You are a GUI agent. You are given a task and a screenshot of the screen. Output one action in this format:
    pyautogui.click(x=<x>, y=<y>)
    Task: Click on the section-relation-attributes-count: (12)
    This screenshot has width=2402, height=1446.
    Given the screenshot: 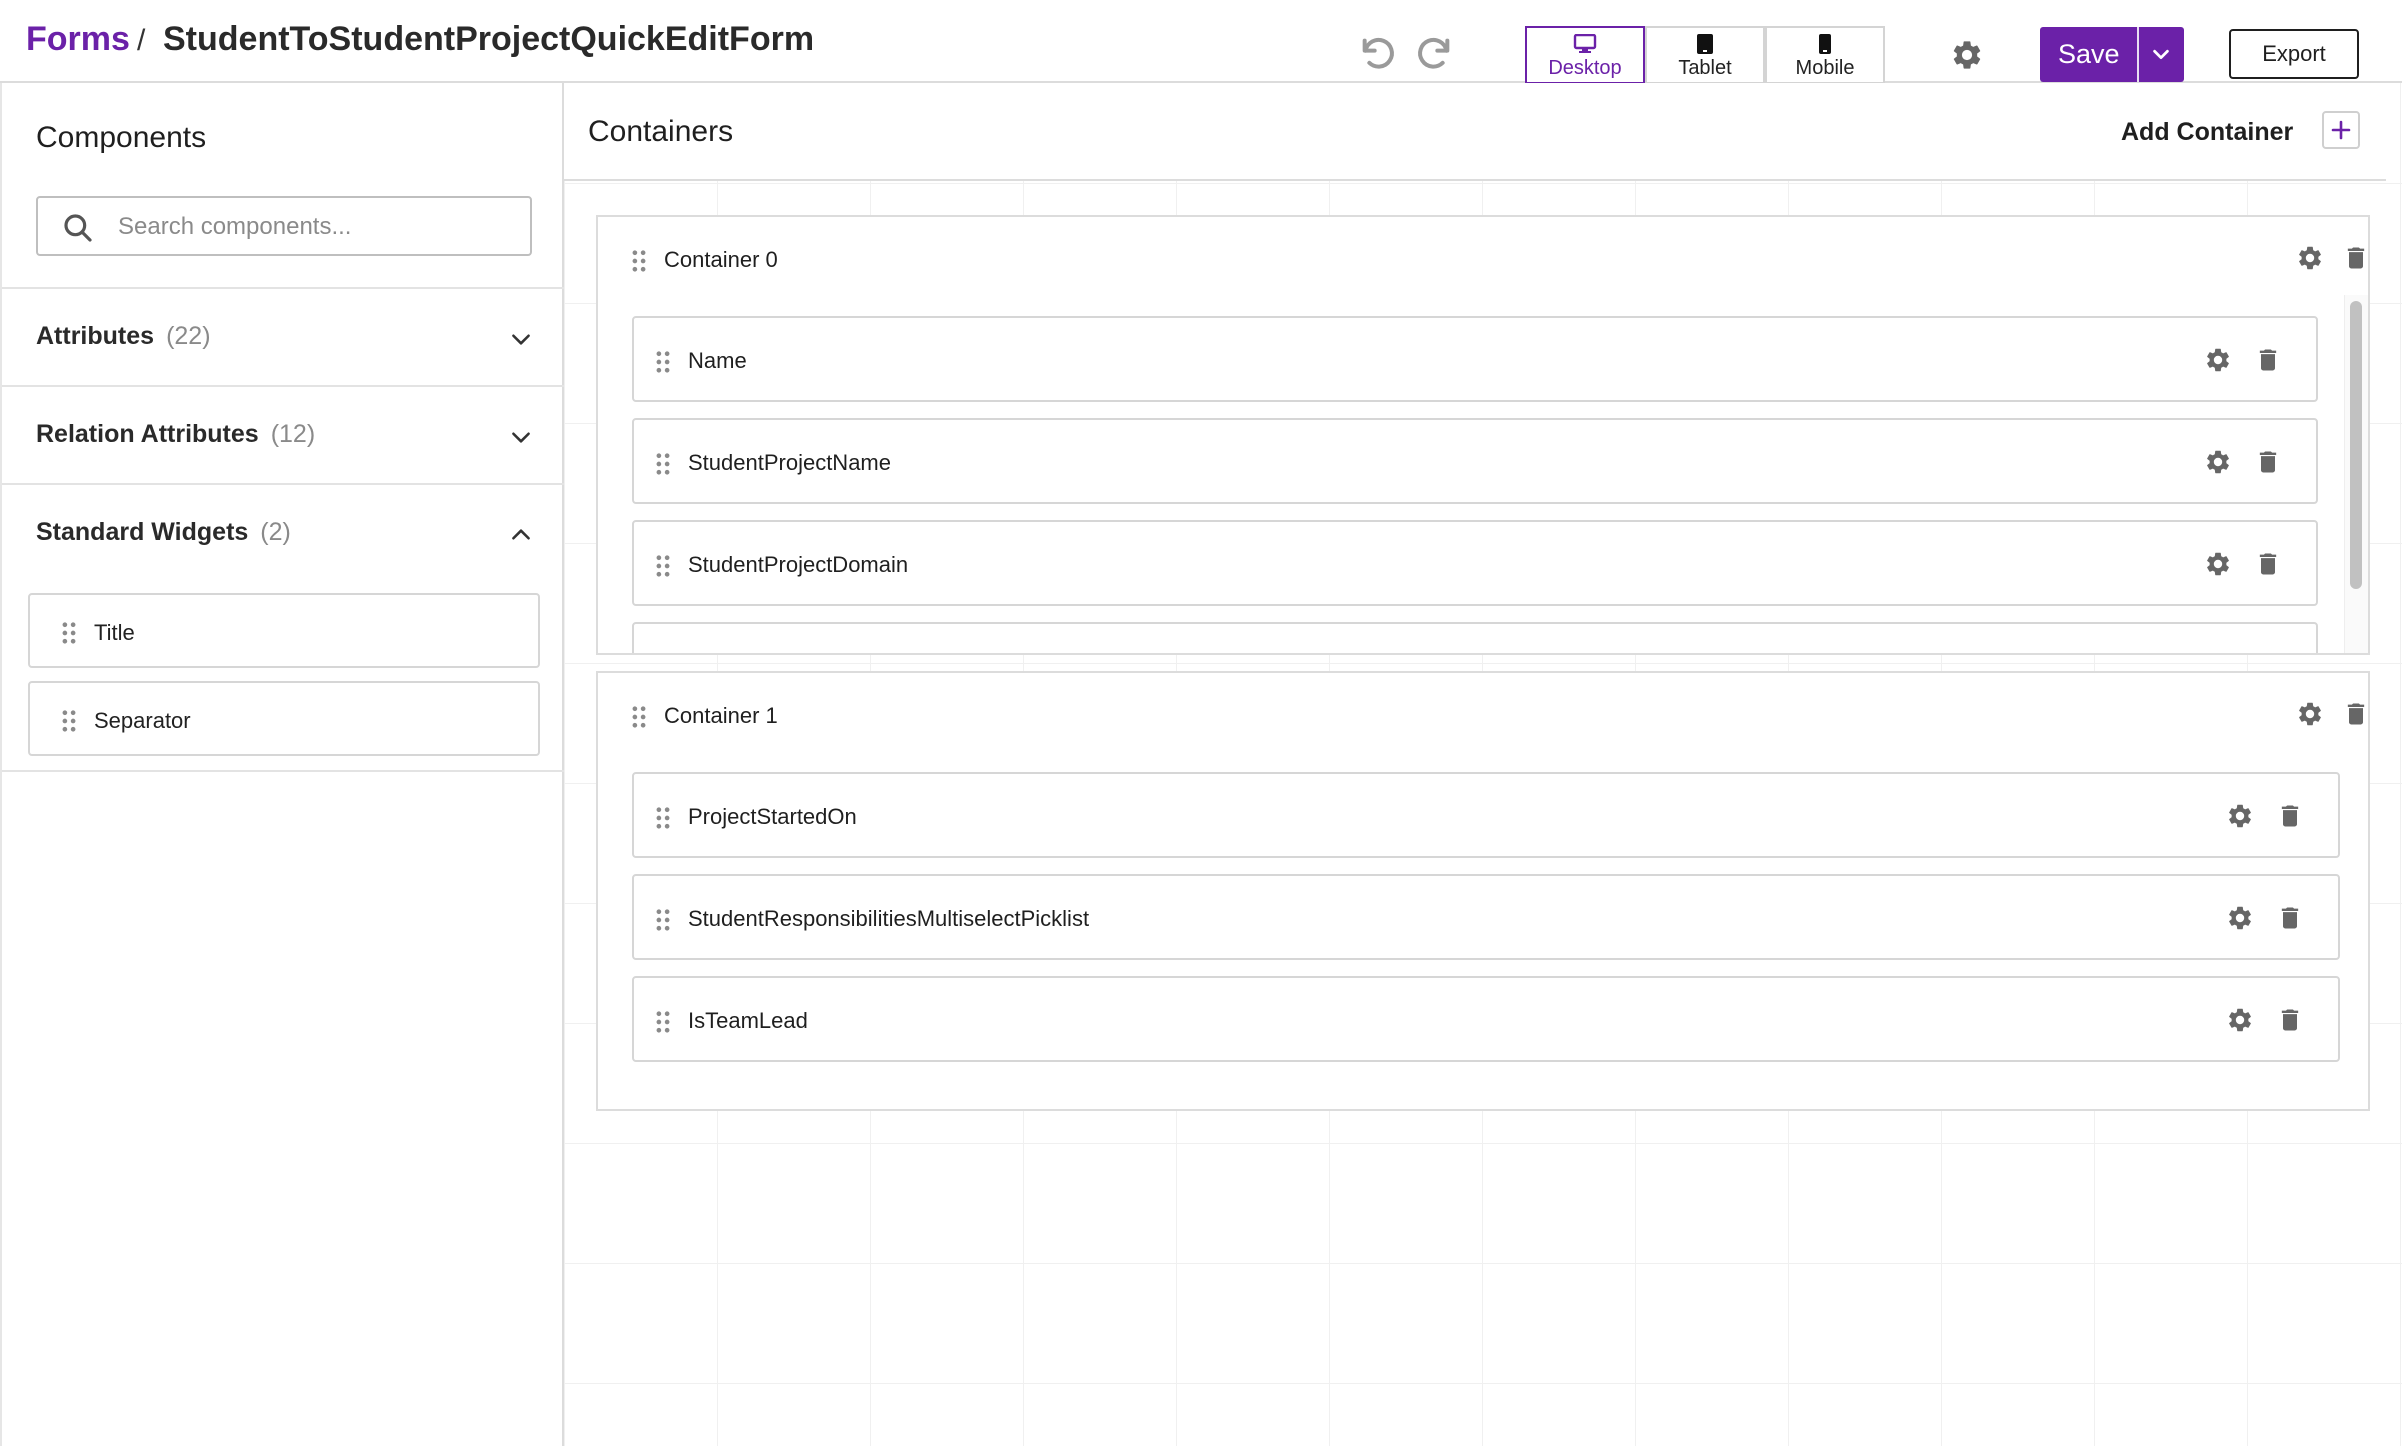 What is the action you would take?
    pyautogui.click(x=293, y=434)
    